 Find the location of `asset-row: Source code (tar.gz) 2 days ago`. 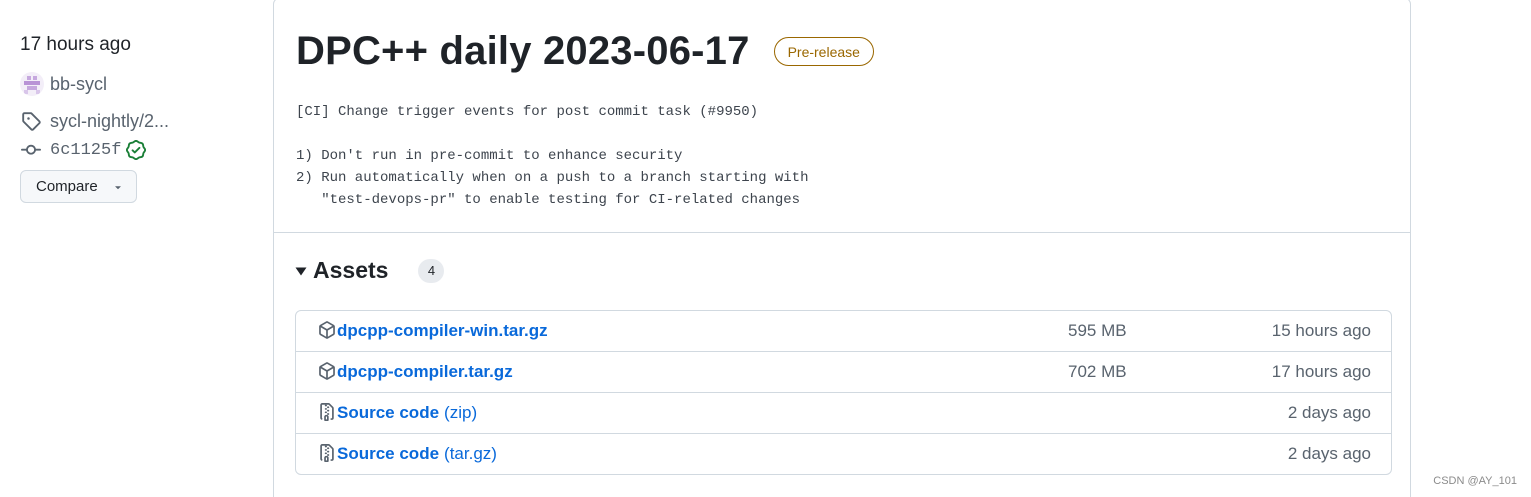

asset-row: Source code (tar.gz) 2 days ago is located at coordinates (843, 453).